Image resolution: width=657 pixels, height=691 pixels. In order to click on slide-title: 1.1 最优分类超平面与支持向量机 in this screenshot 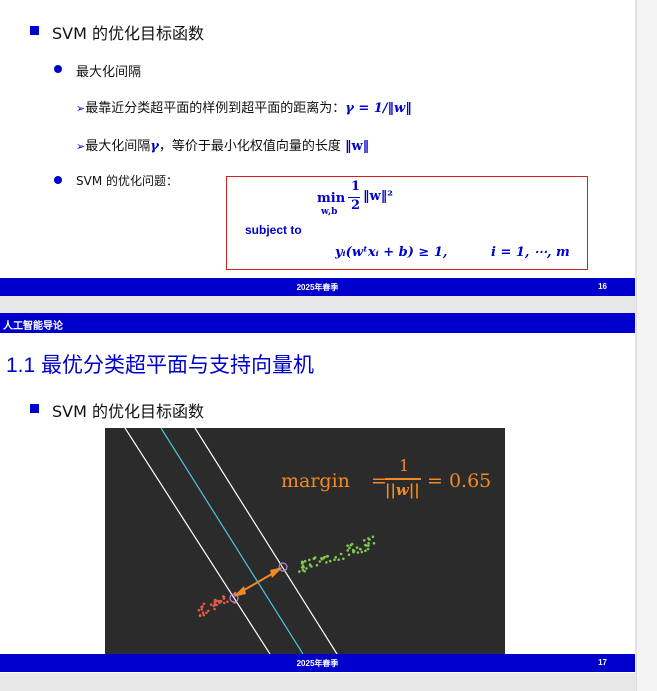, I will do `click(160, 365)`.